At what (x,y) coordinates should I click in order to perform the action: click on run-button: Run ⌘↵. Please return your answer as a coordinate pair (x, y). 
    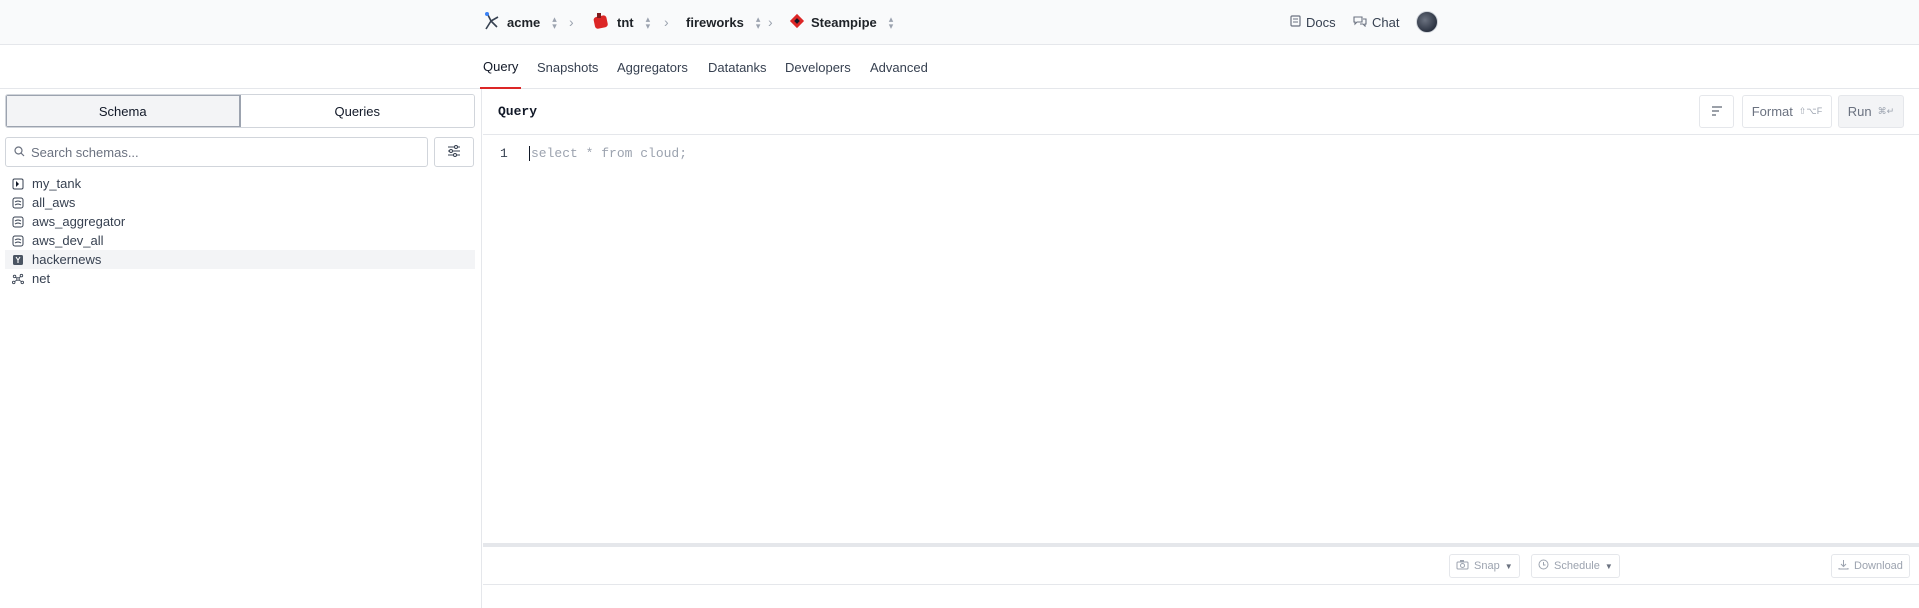
    Looking at the image, I should click on (1871, 111).